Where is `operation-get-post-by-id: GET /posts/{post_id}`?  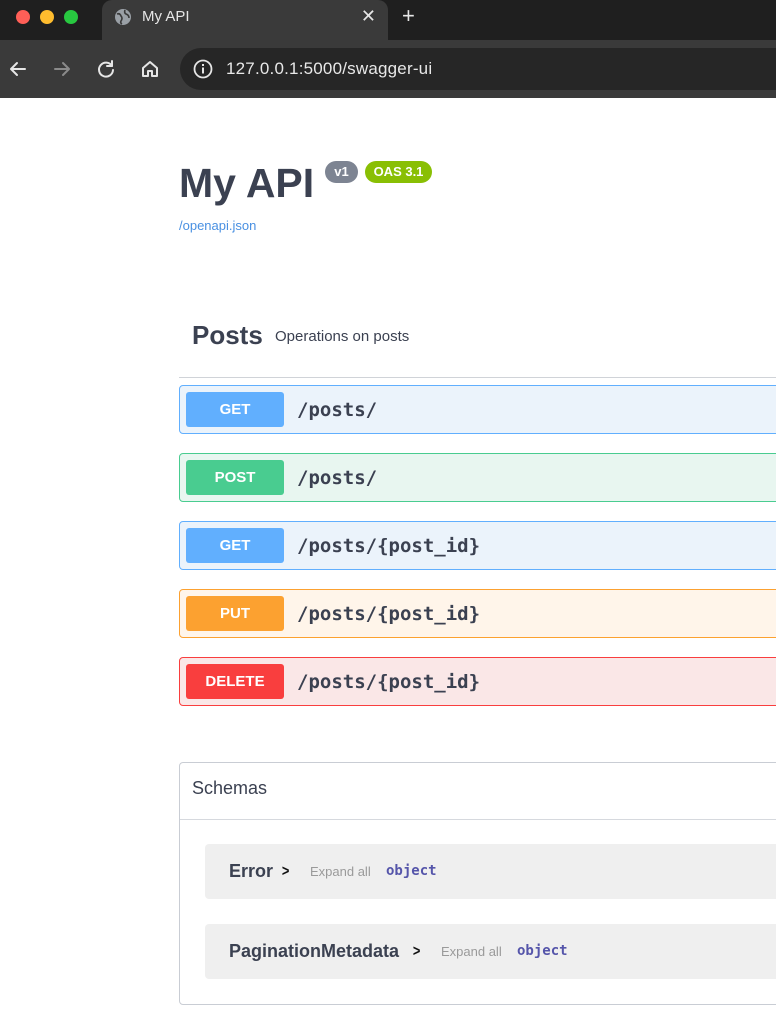 operation-get-post-by-id: GET /posts/{post_id} is located at coordinates (477, 545).